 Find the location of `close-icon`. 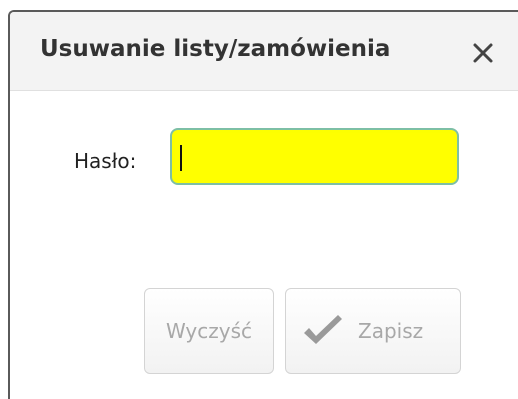

close-icon is located at coordinates (483, 53).